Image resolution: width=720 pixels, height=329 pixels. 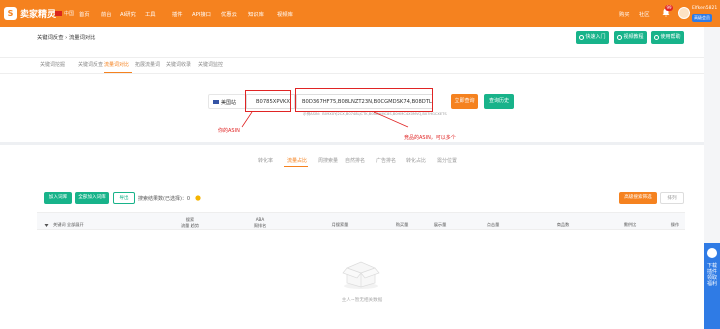 I want to click on col-aba-rank: ABA 周排名, so click(x=260, y=222).